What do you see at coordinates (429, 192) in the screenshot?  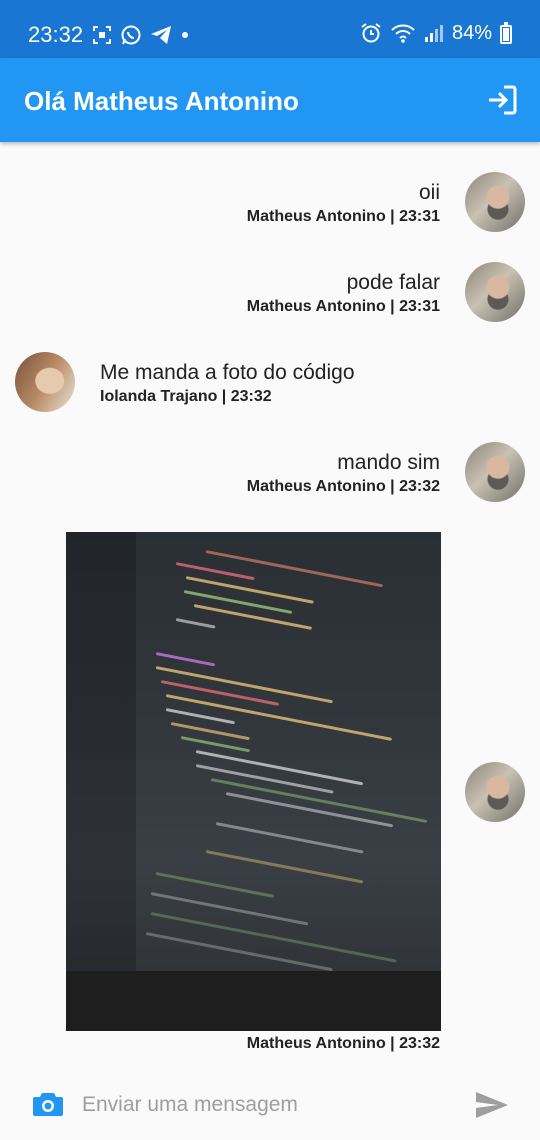 I see `message-text: oii` at bounding box center [429, 192].